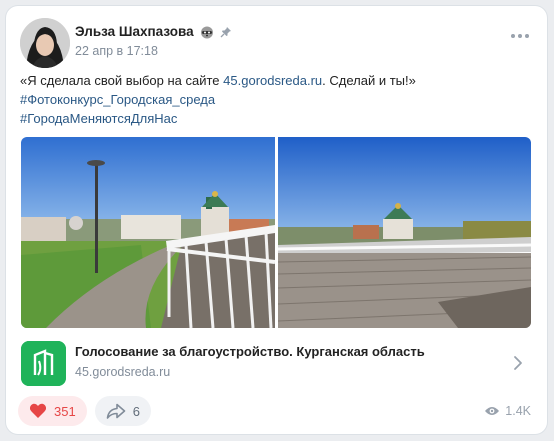 The width and height of the screenshot is (554, 441). Describe the element at coordinates (123, 372) in the screenshot. I see `link-domain: 45.gorodsreda.ru` at that location.